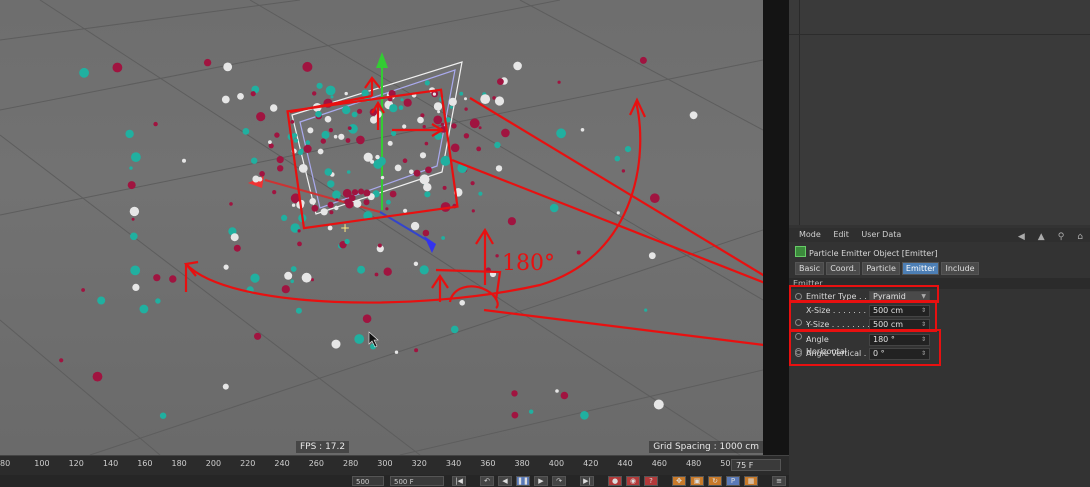 The width and height of the screenshot is (1090, 487). What do you see at coordinates (76, 463) in the screenshot?
I see `timeline-tick: 120` at bounding box center [76, 463].